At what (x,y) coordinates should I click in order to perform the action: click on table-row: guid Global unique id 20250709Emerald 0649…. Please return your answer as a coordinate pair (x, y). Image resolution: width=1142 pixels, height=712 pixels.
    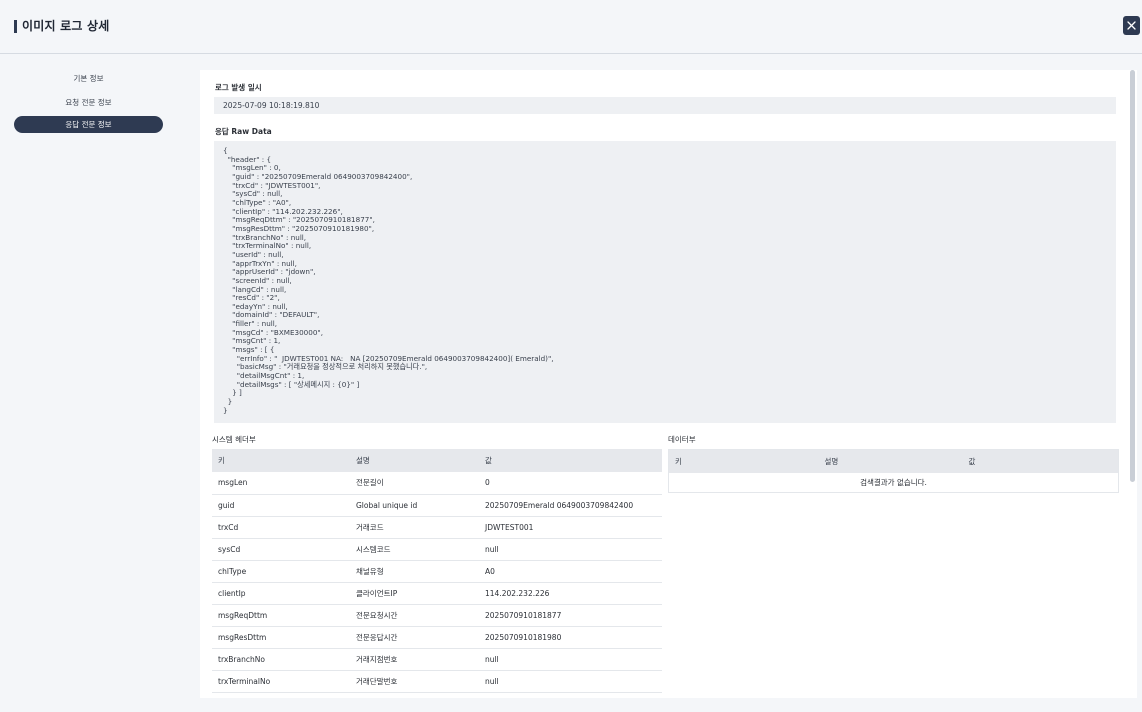
    Looking at the image, I should click on (437, 505).